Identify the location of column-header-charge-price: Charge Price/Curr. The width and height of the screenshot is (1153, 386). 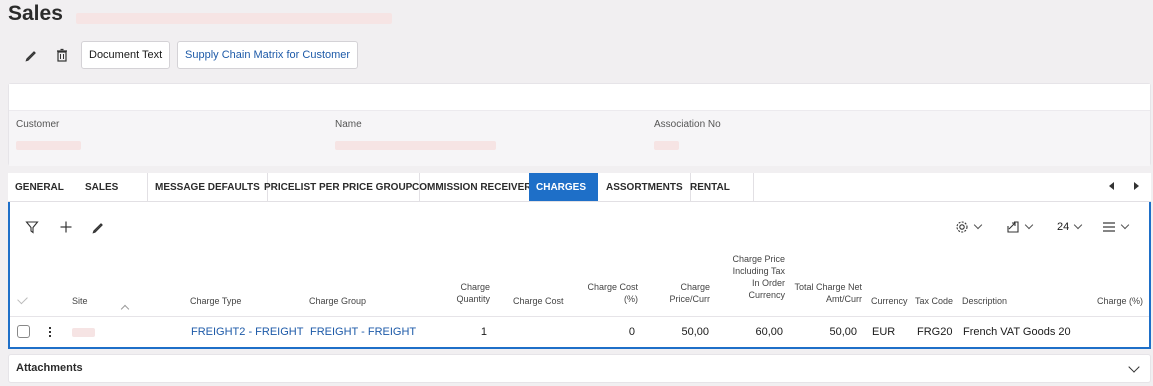
(680, 293).